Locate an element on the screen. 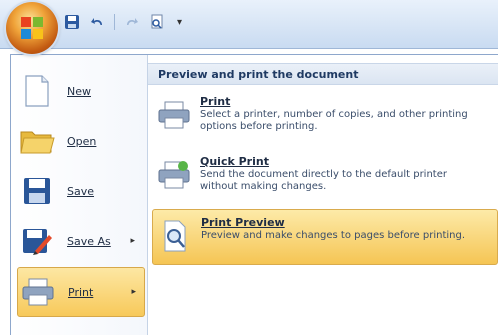 This screenshot has width=498, height=335. quick-access-toolbar: ▾ is located at coordinates (122, 22).